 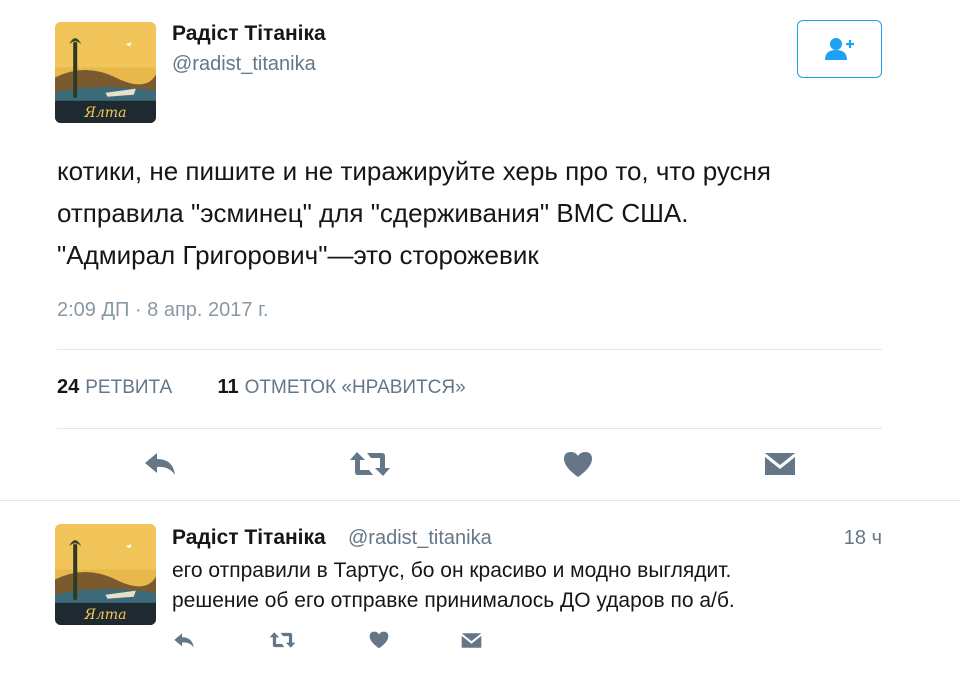 I want to click on likes-stat: 11 ОТМЕТОК «НРАВИТСЯ», so click(x=341, y=387).